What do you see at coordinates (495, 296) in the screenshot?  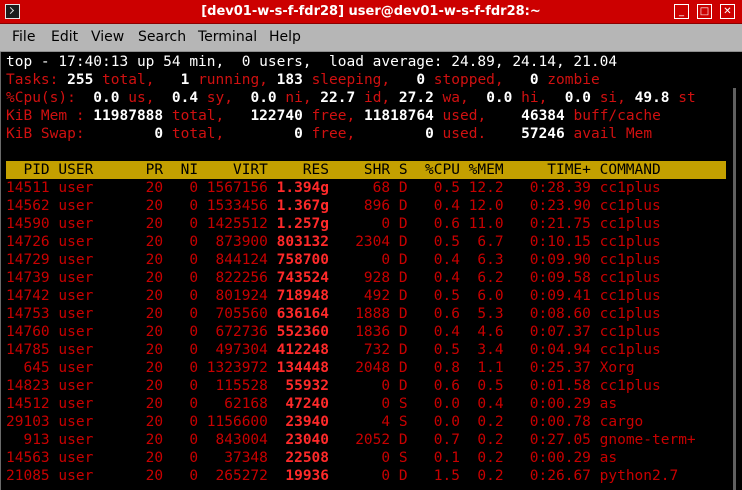 I see `row-fields: 492 D 0.5 6.0 0:09.41 cc1plus` at bounding box center [495, 296].